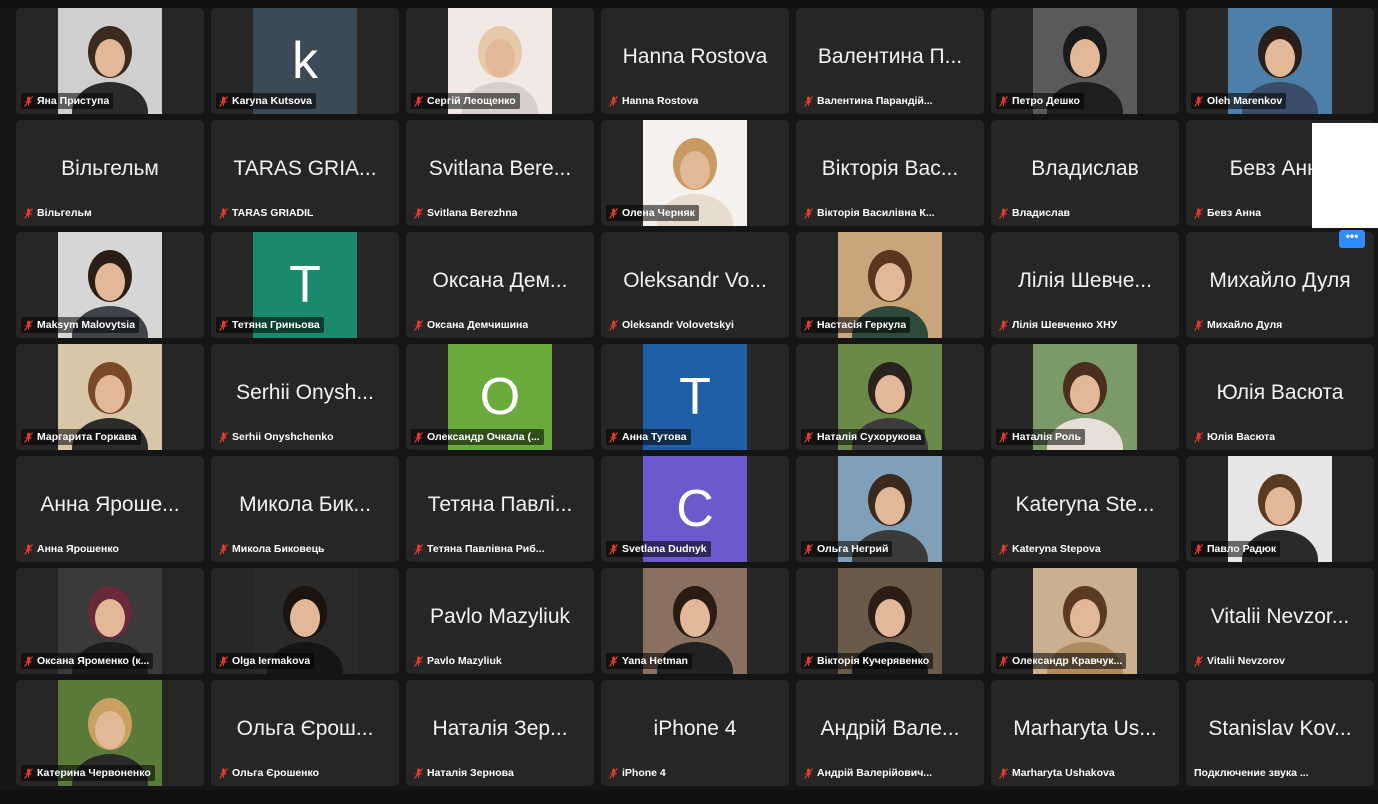 The width and height of the screenshot is (1378, 804). Describe the element at coordinates (1236, 549) in the screenshot. I see `participant-name-label: Павло Радюк` at that location.